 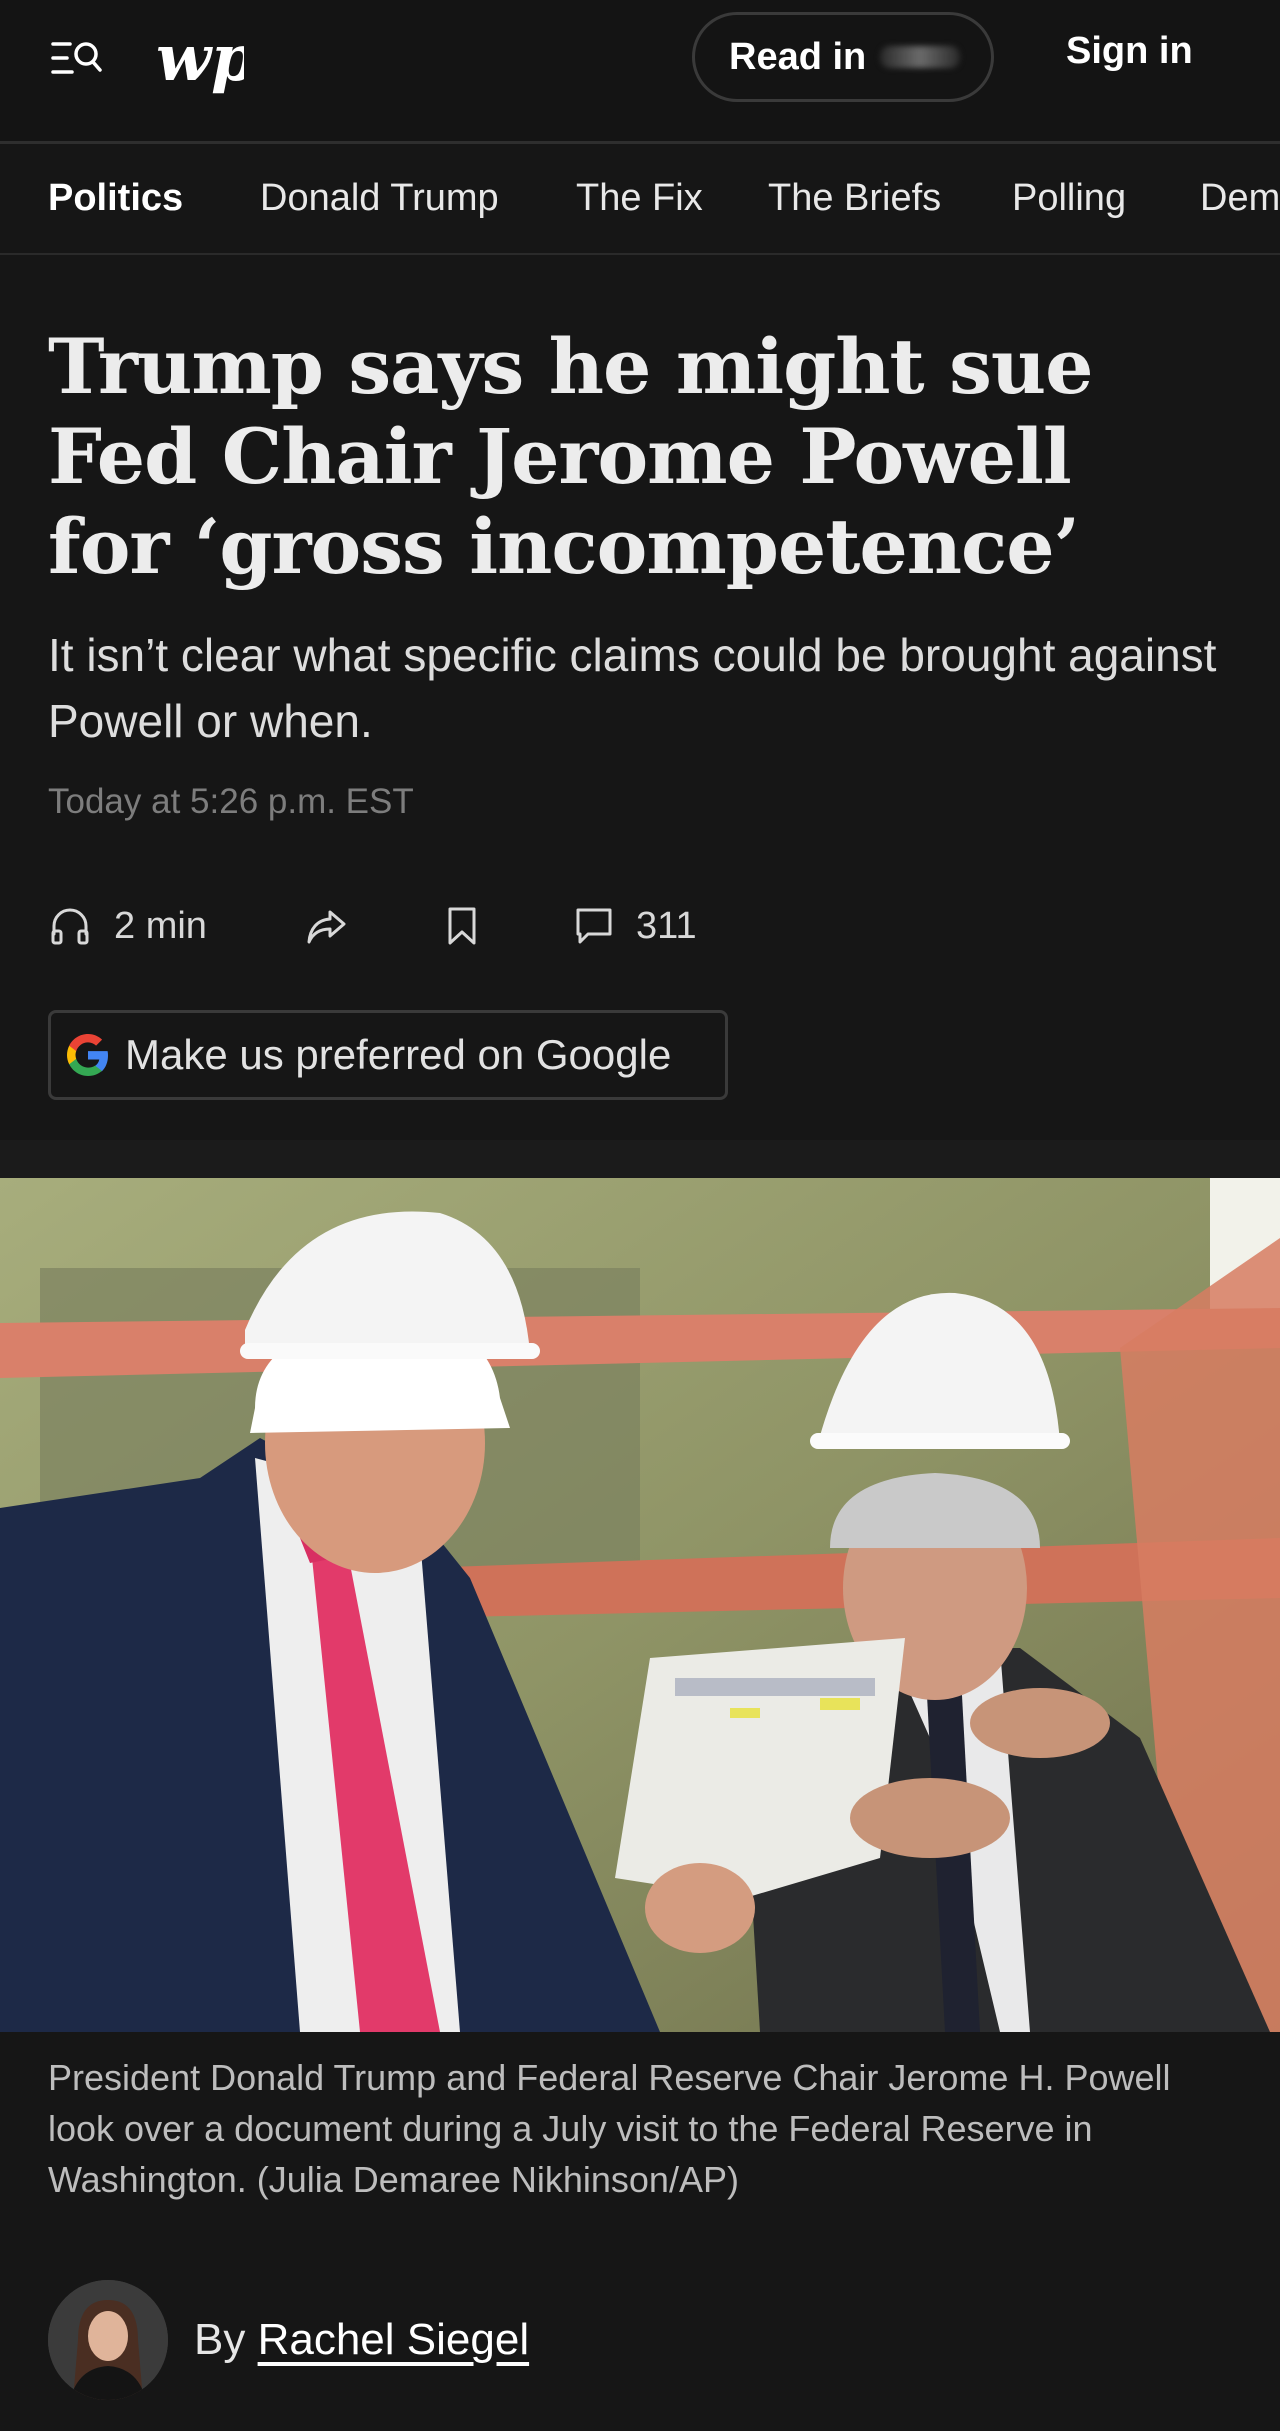 What do you see at coordinates (594, 926) in the screenshot?
I see `comment-icon` at bounding box center [594, 926].